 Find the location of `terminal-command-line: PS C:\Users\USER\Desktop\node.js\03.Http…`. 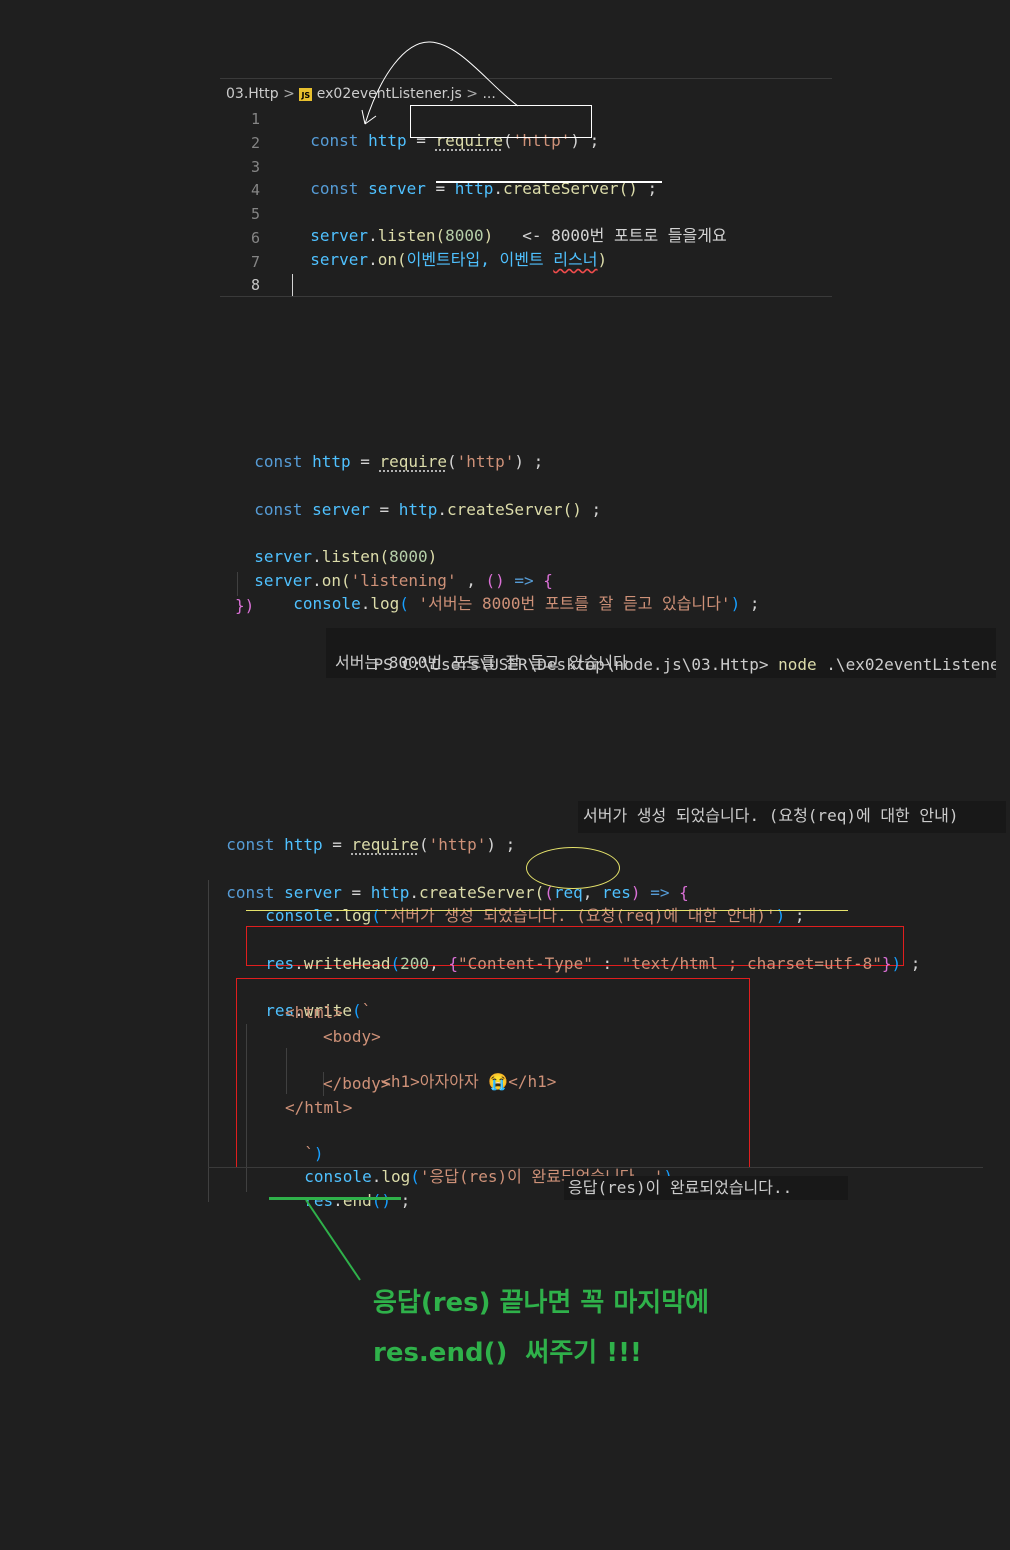

terminal-command-line: PS C:\Users\USER\Desktop\node.js\03.Http… is located at coordinates (684, 664).